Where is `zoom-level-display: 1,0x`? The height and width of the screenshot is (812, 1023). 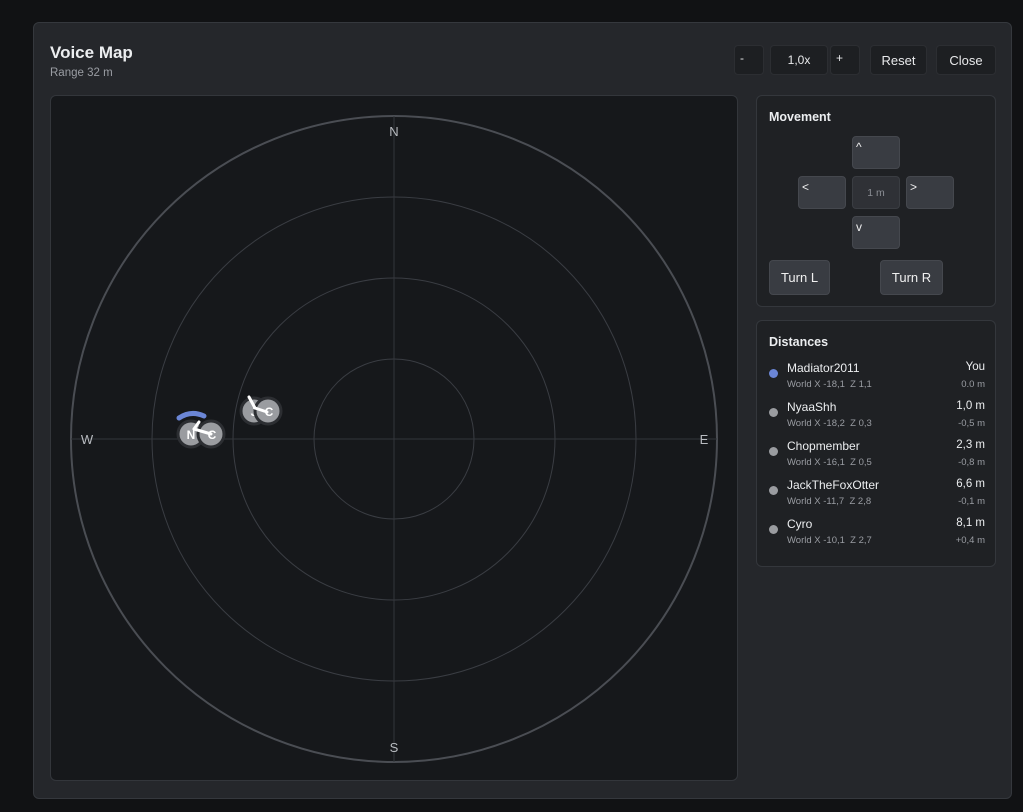 zoom-level-display: 1,0x is located at coordinates (799, 60).